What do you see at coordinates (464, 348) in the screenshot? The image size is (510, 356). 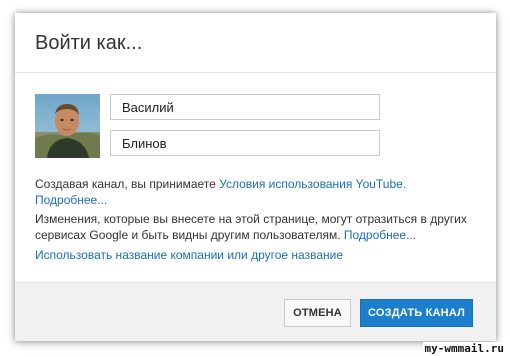 I see `watermark: my-wmmail.ru` at bounding box center [464, 348].